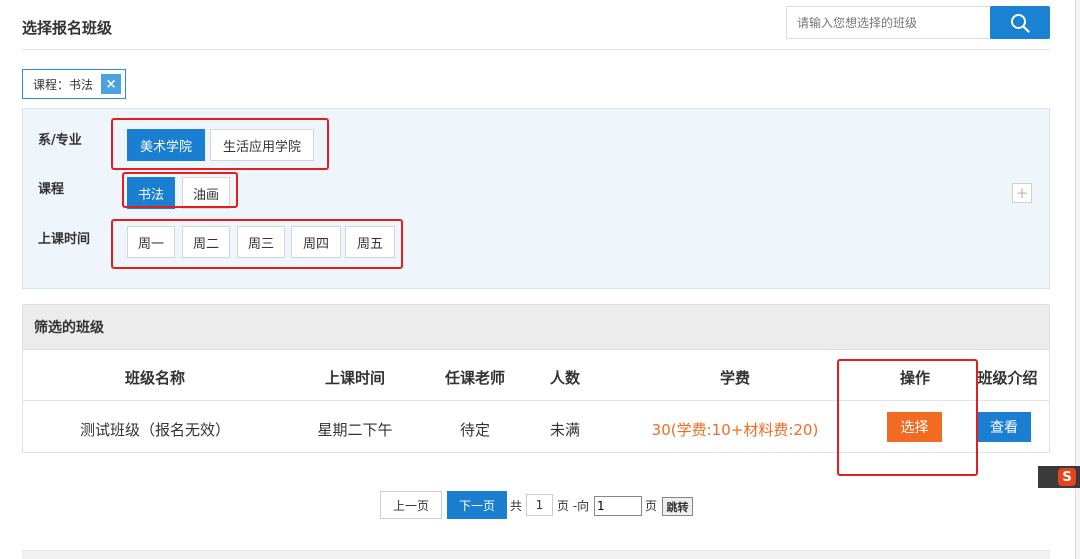 The height and width of the screenshot is (559, 1080). Describe the element at coordinates (536, 28) in the screenshot. I see `page-header: 选择报名班级` at that location.